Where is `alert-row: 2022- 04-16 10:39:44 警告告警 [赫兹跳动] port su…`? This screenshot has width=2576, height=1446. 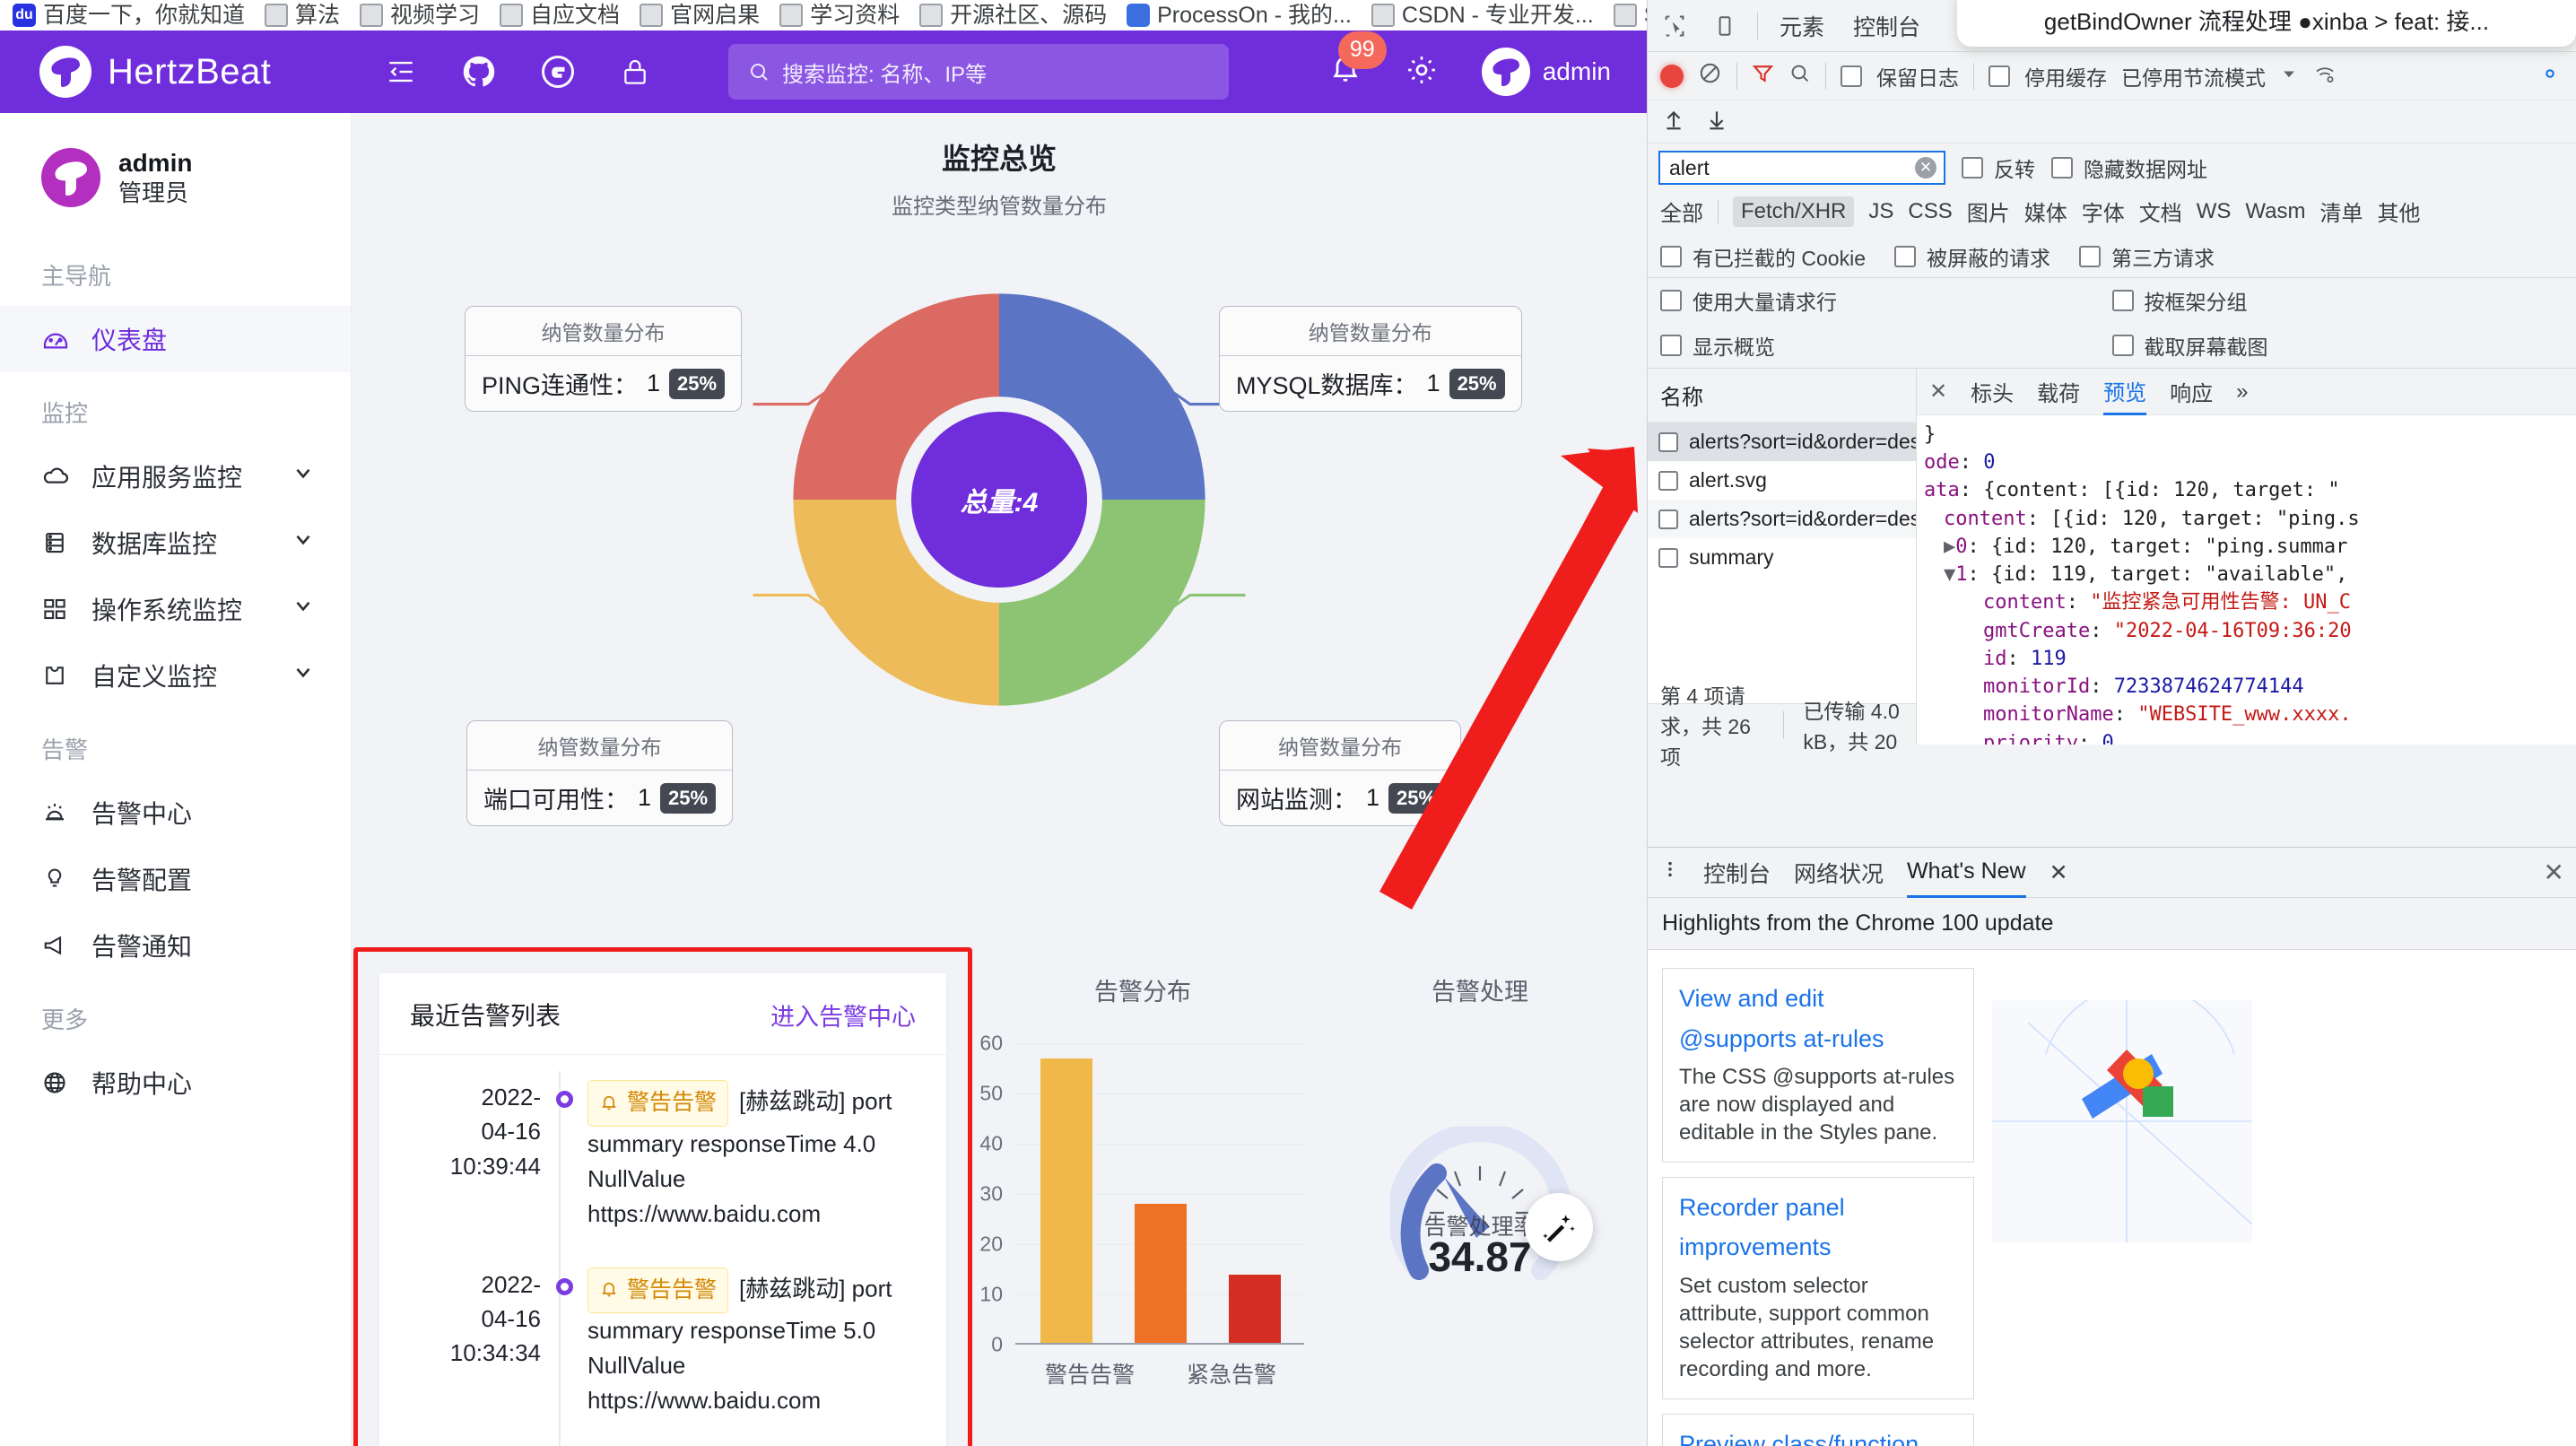
alert-row: 2022- 04-16 10:39:44 警告告警 [赫兹跳动] port su… is located at coordinates (662, 1173).